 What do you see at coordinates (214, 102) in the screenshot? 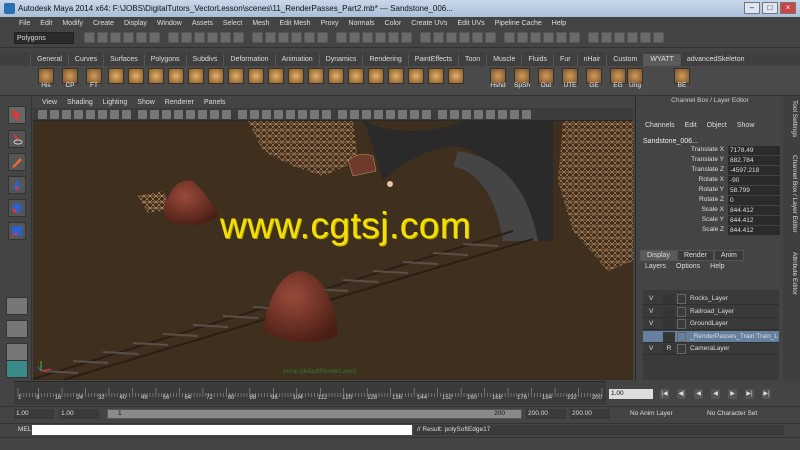
I see `panel-menu-panels: Panels` at bounding box center [214, 102].